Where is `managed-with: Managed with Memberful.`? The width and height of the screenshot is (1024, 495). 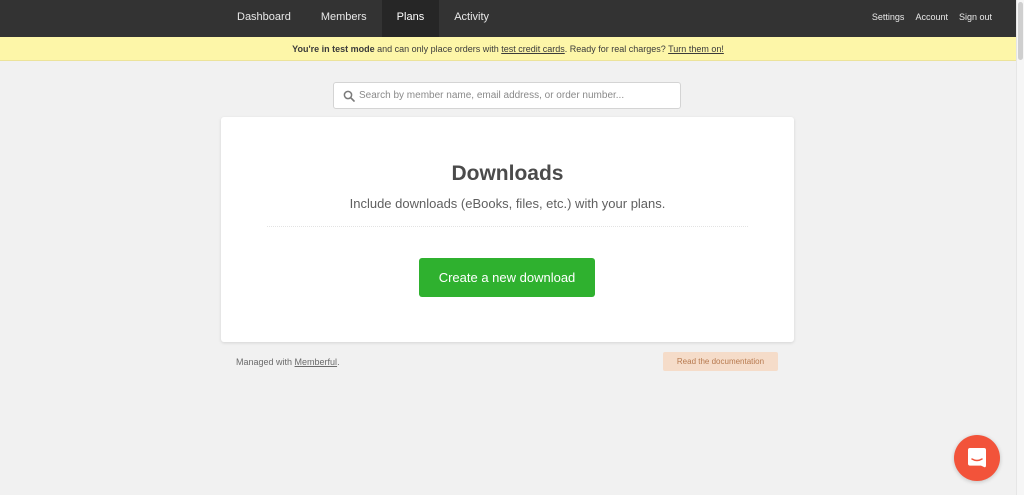 managed-with: Managed with Memberful. is located at coordinates (288, 362).